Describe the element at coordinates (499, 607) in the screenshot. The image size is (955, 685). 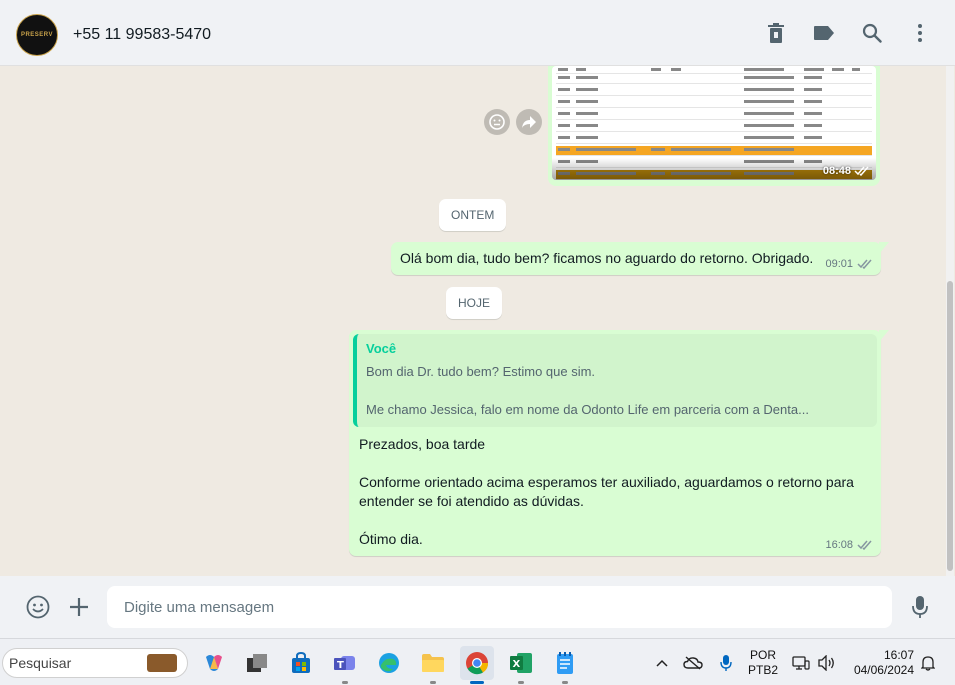
I see `message-input` at that location.